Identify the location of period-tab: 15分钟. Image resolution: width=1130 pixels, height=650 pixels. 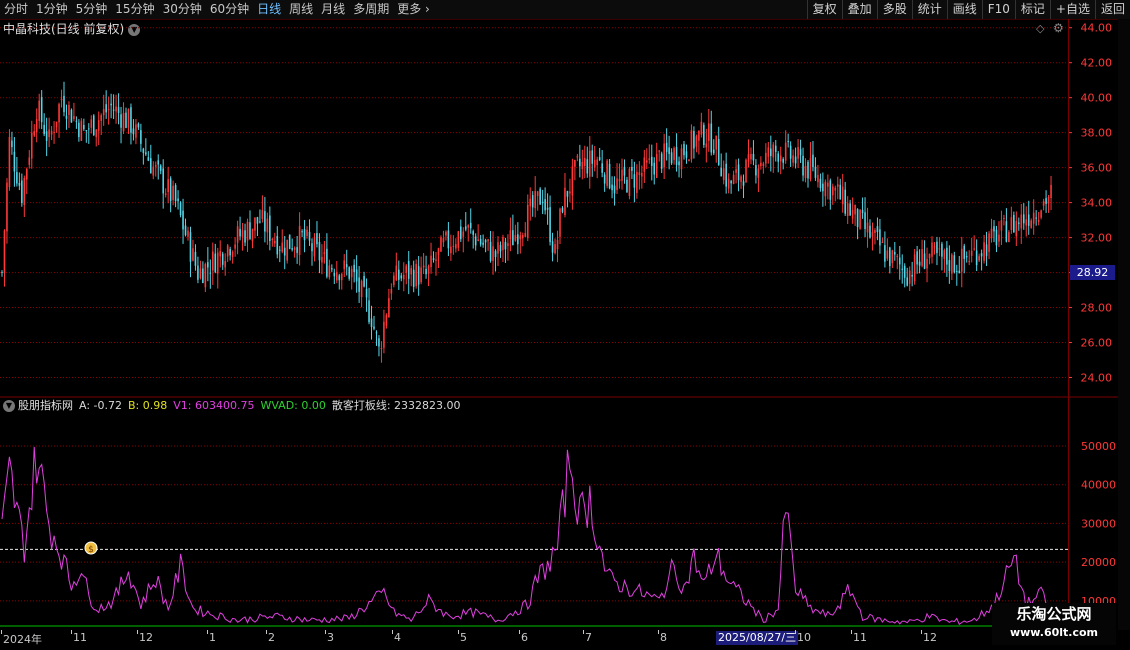
(134, 9).